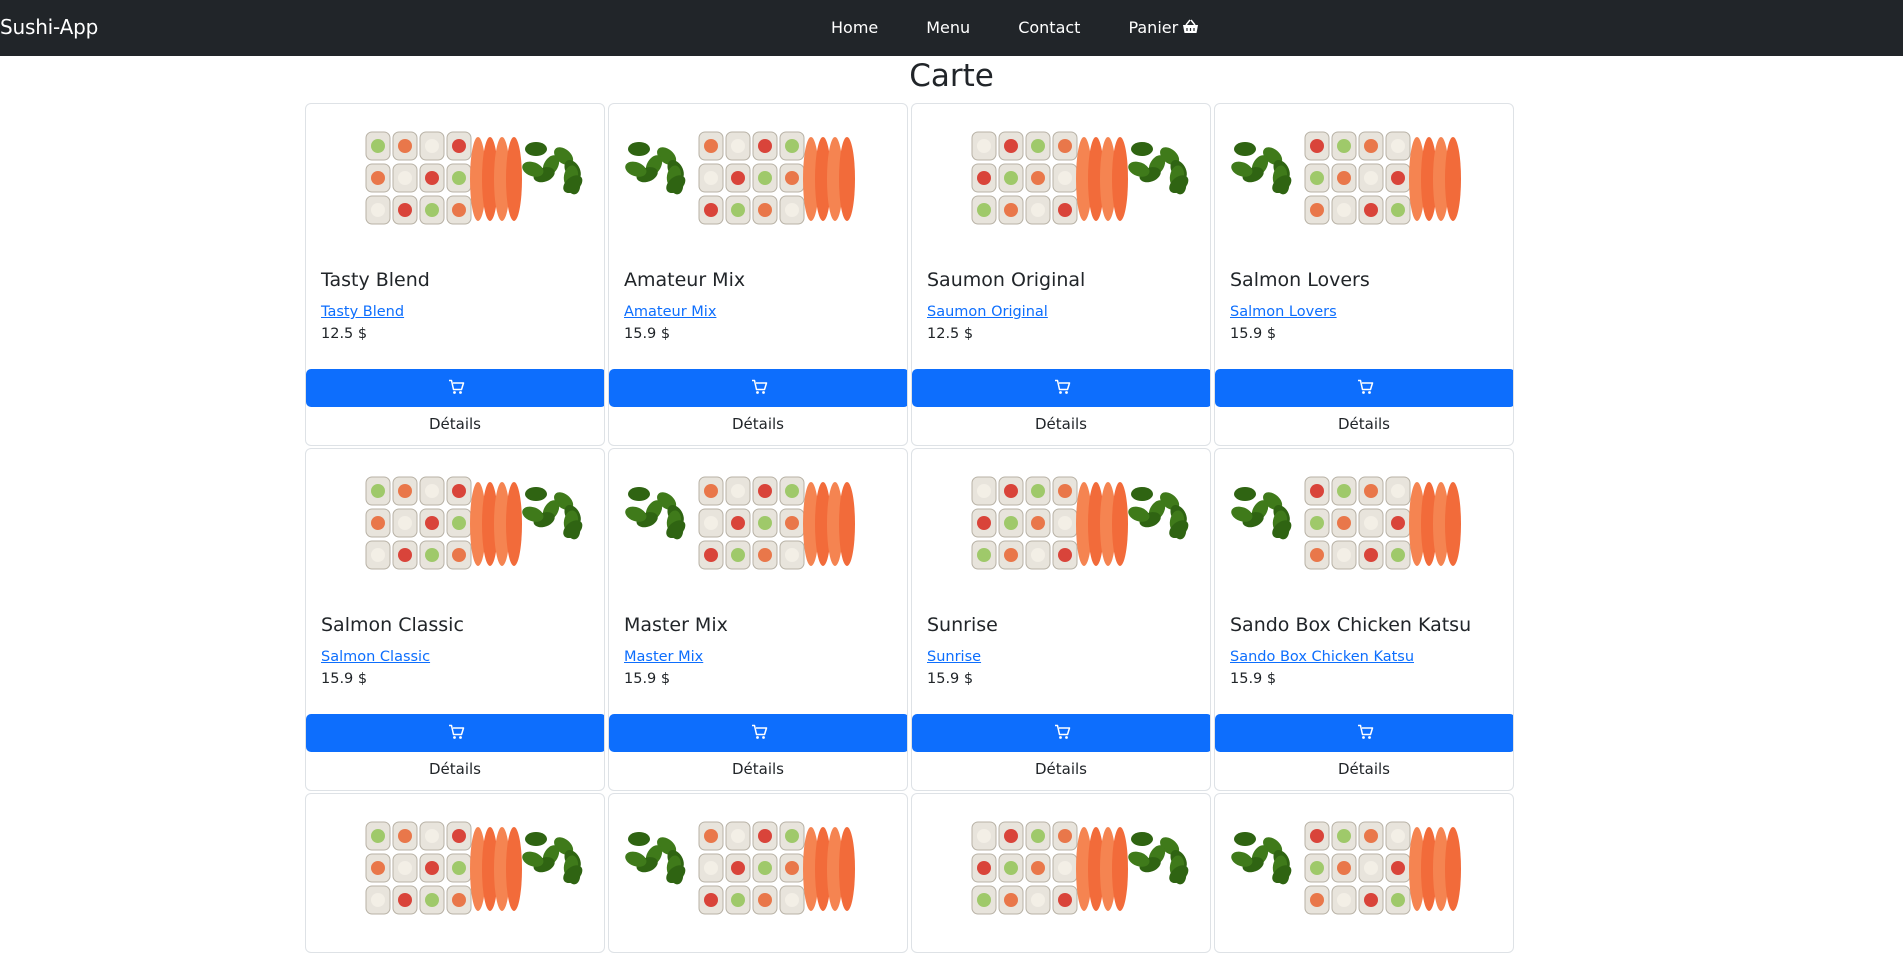 This screenshot has height=962, width=1903. Describe the element at coordinates (455, 274) in the screenshot. I see `product-card: Tasty Blend Tasty Blend 12.5 $ Détails` at that location.